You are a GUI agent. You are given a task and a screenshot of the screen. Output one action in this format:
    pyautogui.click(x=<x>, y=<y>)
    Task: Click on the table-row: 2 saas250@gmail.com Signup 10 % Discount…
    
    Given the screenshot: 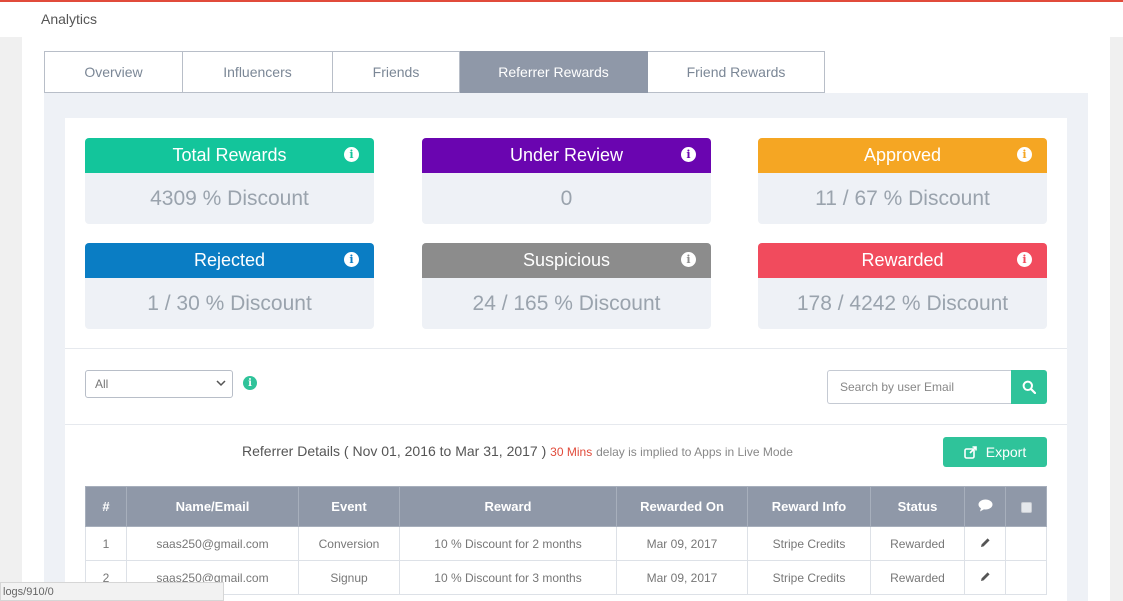 What is the action you would take?
    pyautogui.click(x=566, y=577)
    